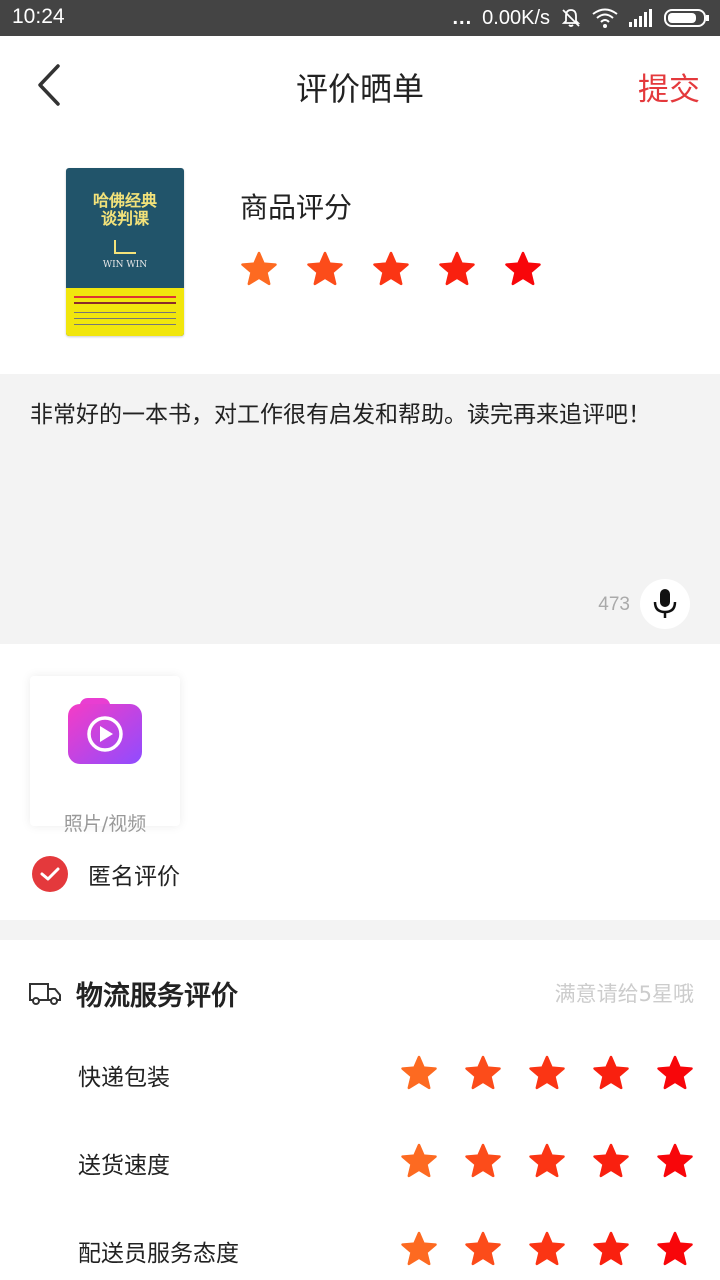  What do you see at coordinates (669, 86) in the screenshot?
I see `submit-button: 提交` at bounding box center [669, 86].